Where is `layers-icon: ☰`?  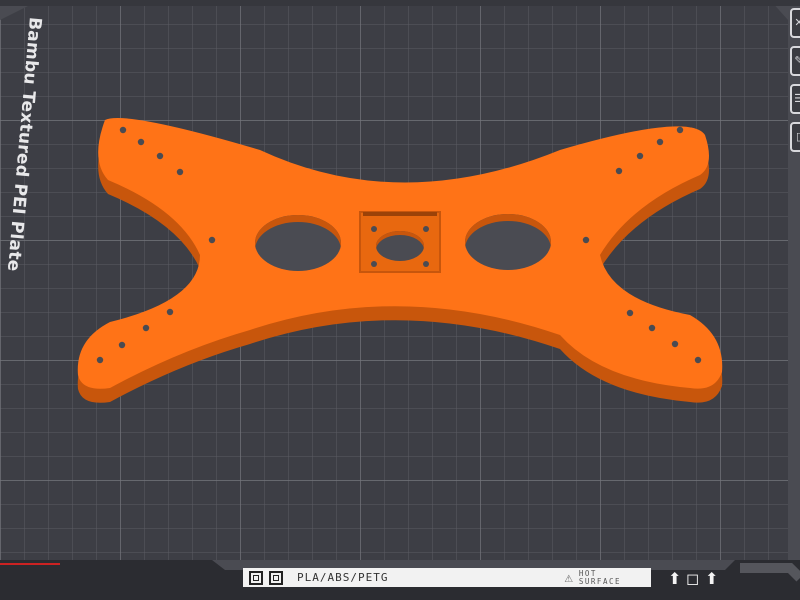
layers-icon: ☰ is located at coordinates (795, 99).